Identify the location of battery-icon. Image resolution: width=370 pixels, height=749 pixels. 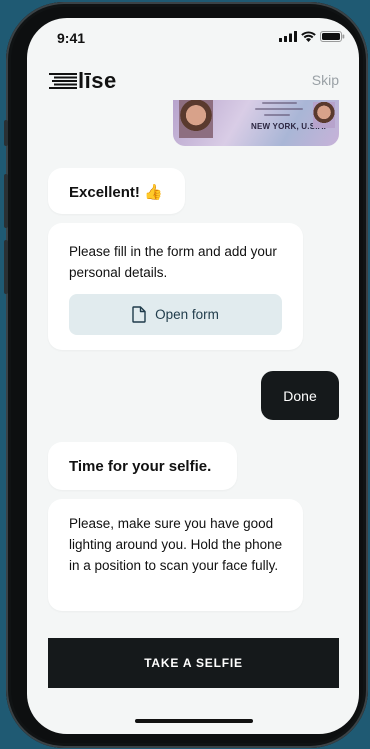
(332, 36).